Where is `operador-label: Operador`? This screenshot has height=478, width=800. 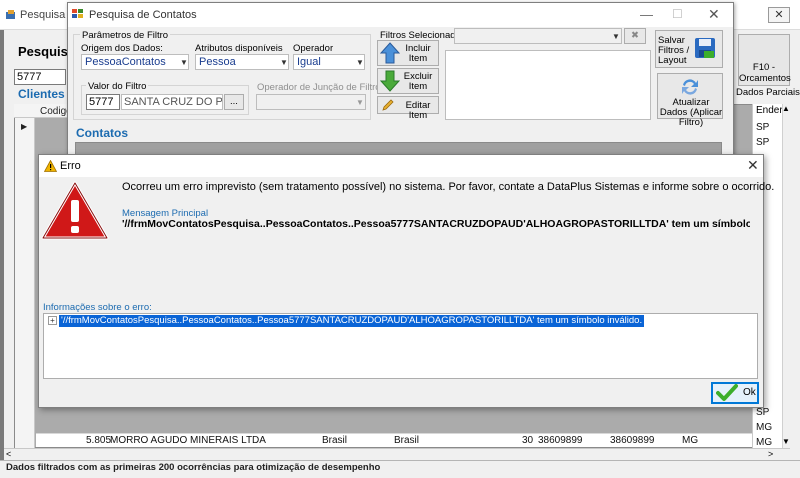 operador-label: Operador is located at coordinates (313, 48).